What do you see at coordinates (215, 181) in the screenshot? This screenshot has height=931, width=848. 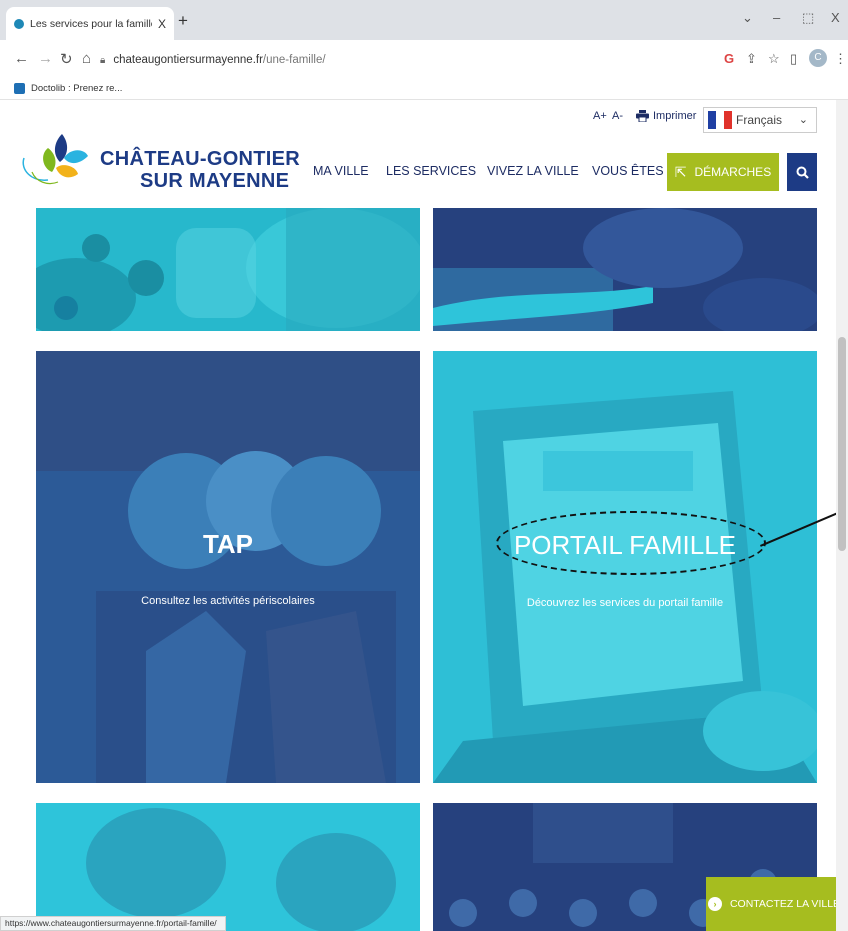 I see `logo-text-line2: SUR MAYENNE` at bounding box center [215, 181].